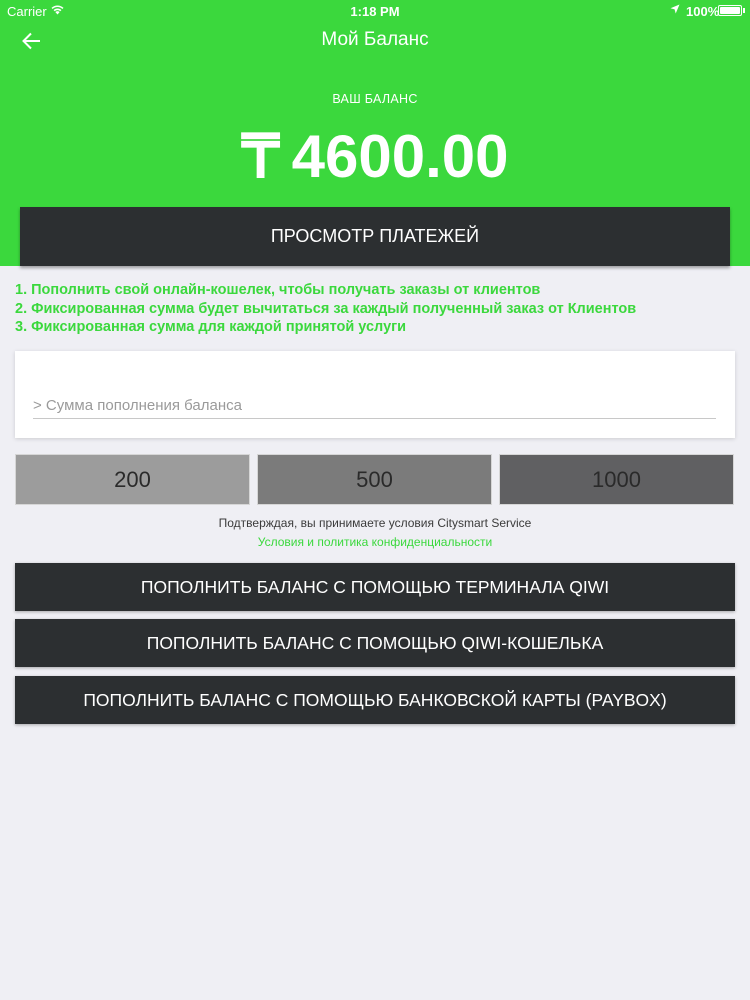 This screenshot has width=750, height=1000. Describe the element at coordinates (744, 10) in the screenshot. I see `battery-tip` at that location.